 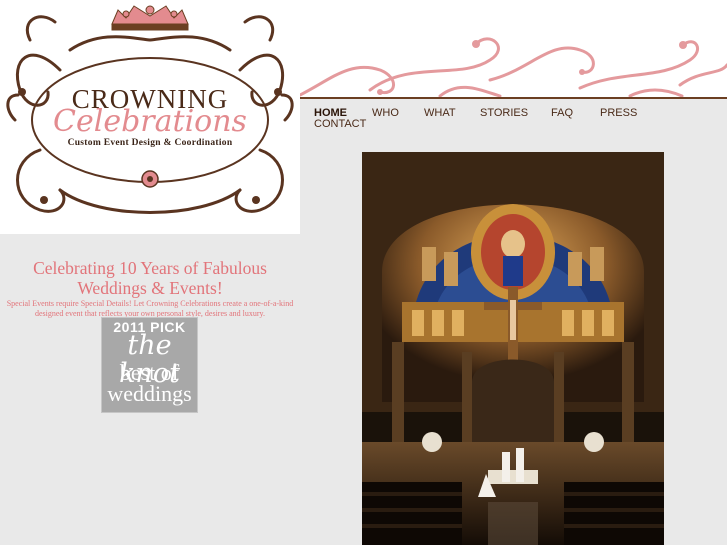 I want to click on the-knot-badge: 2011 PICK the knot best of weddings, so click(x=149, y=365).